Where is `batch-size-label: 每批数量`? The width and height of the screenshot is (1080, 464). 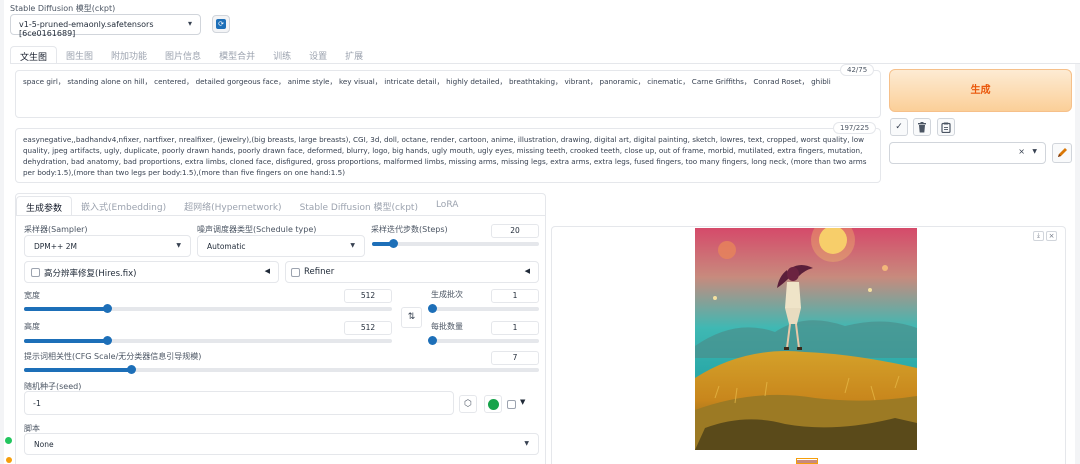
batch-size-label: 每批数量 is located at coordinates (447, 326).